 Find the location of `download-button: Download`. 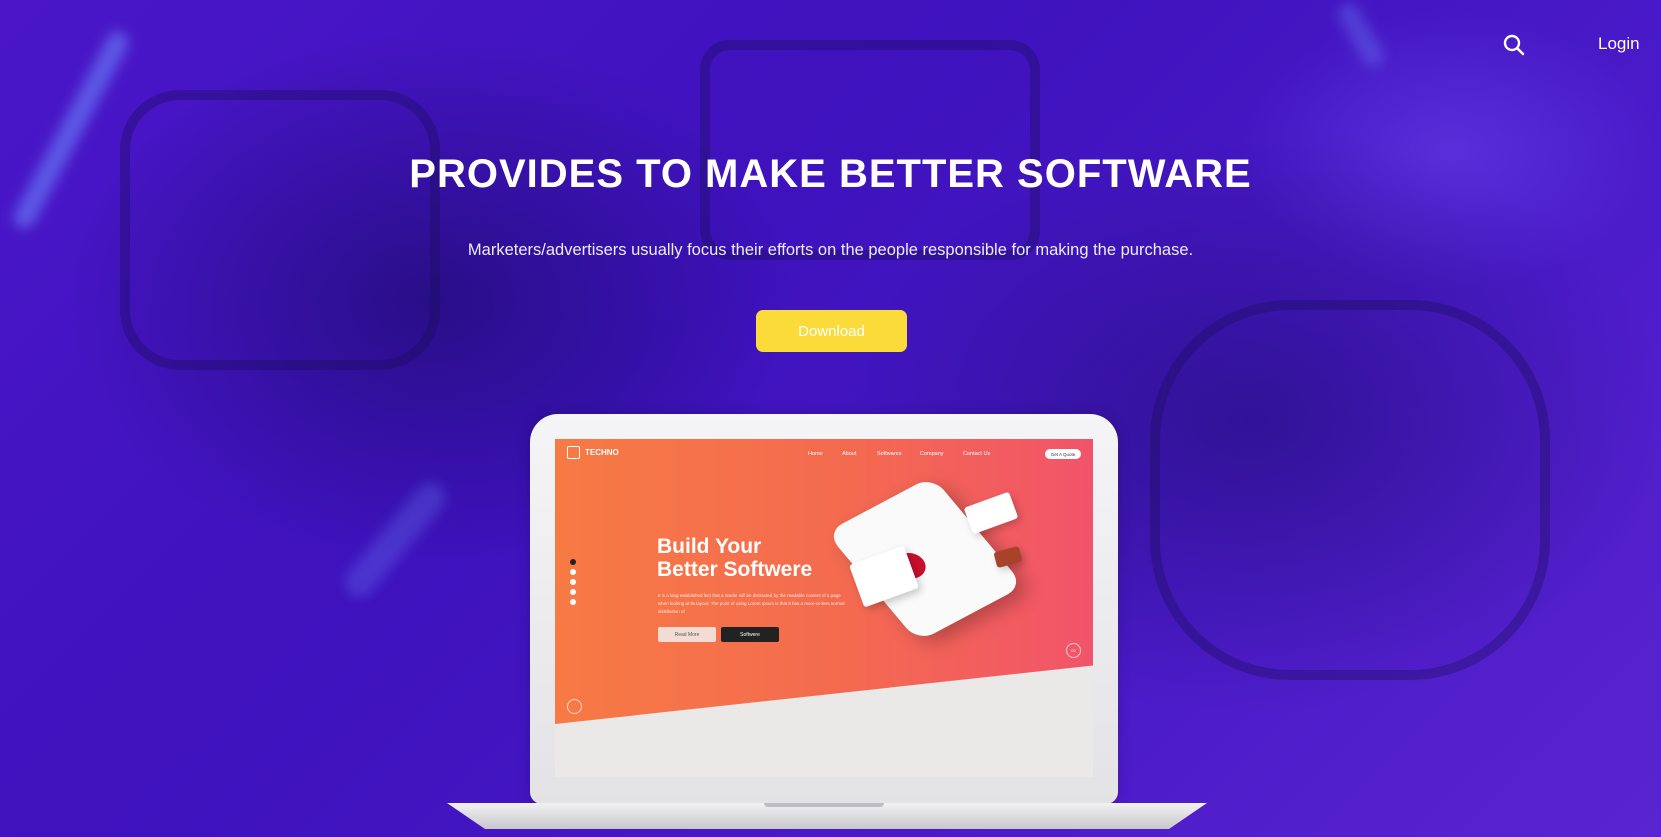

download-button: Download is located at coordinates (831, 331).